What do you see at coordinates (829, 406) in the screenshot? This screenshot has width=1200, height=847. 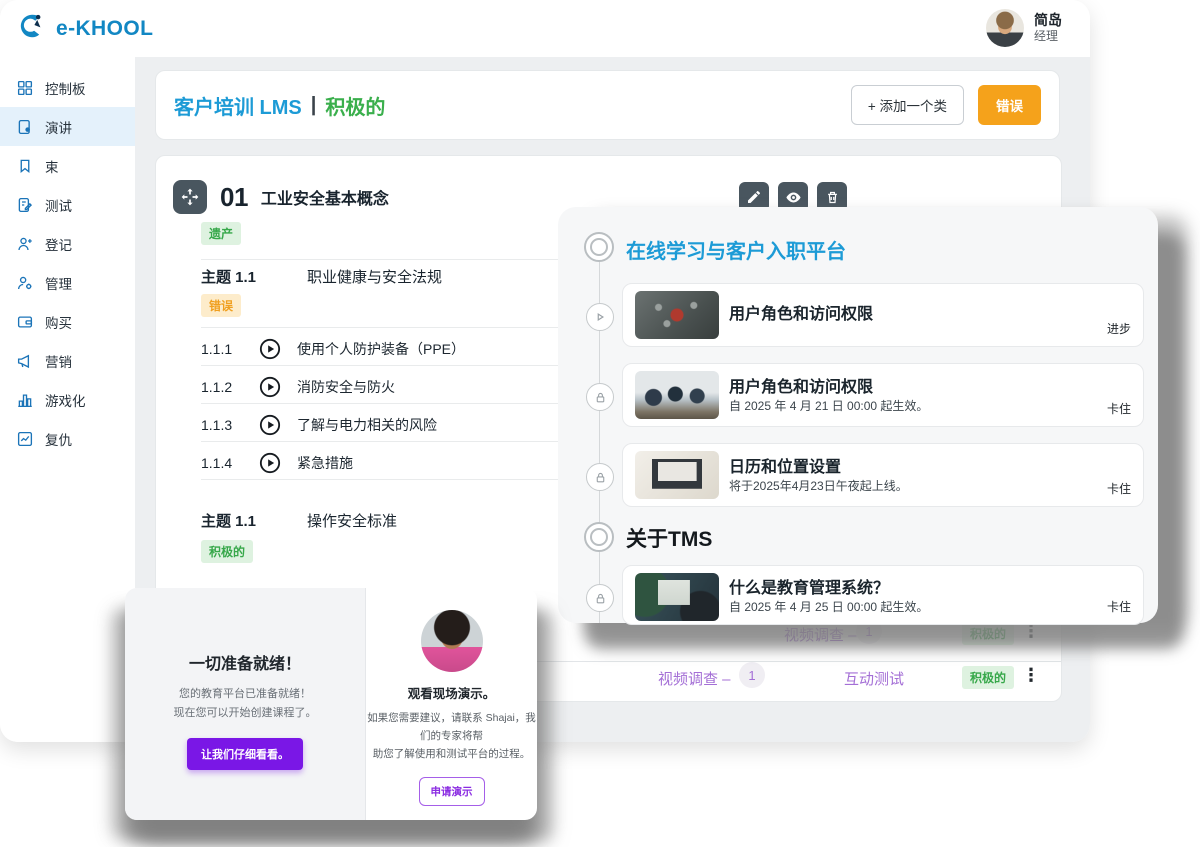 I see `card-subtitle: 自 2025 年 4 月 21 日 00:00 起生效。` at bounding box center [829, 406].